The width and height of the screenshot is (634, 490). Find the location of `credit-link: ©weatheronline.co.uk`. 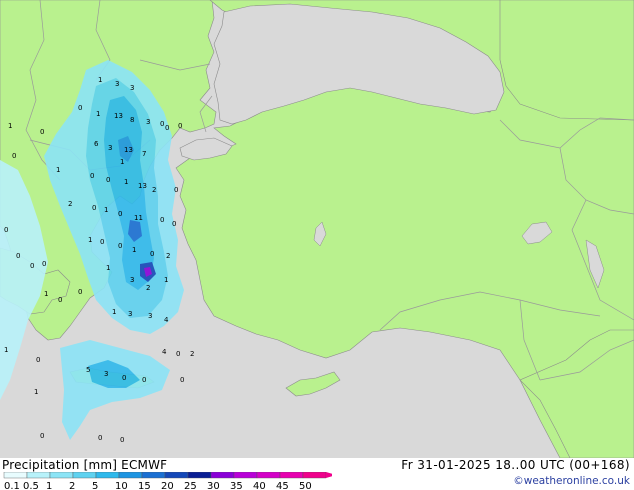

credit-link: ©weatheronline.co.uk is located at coordinates (571, 481).